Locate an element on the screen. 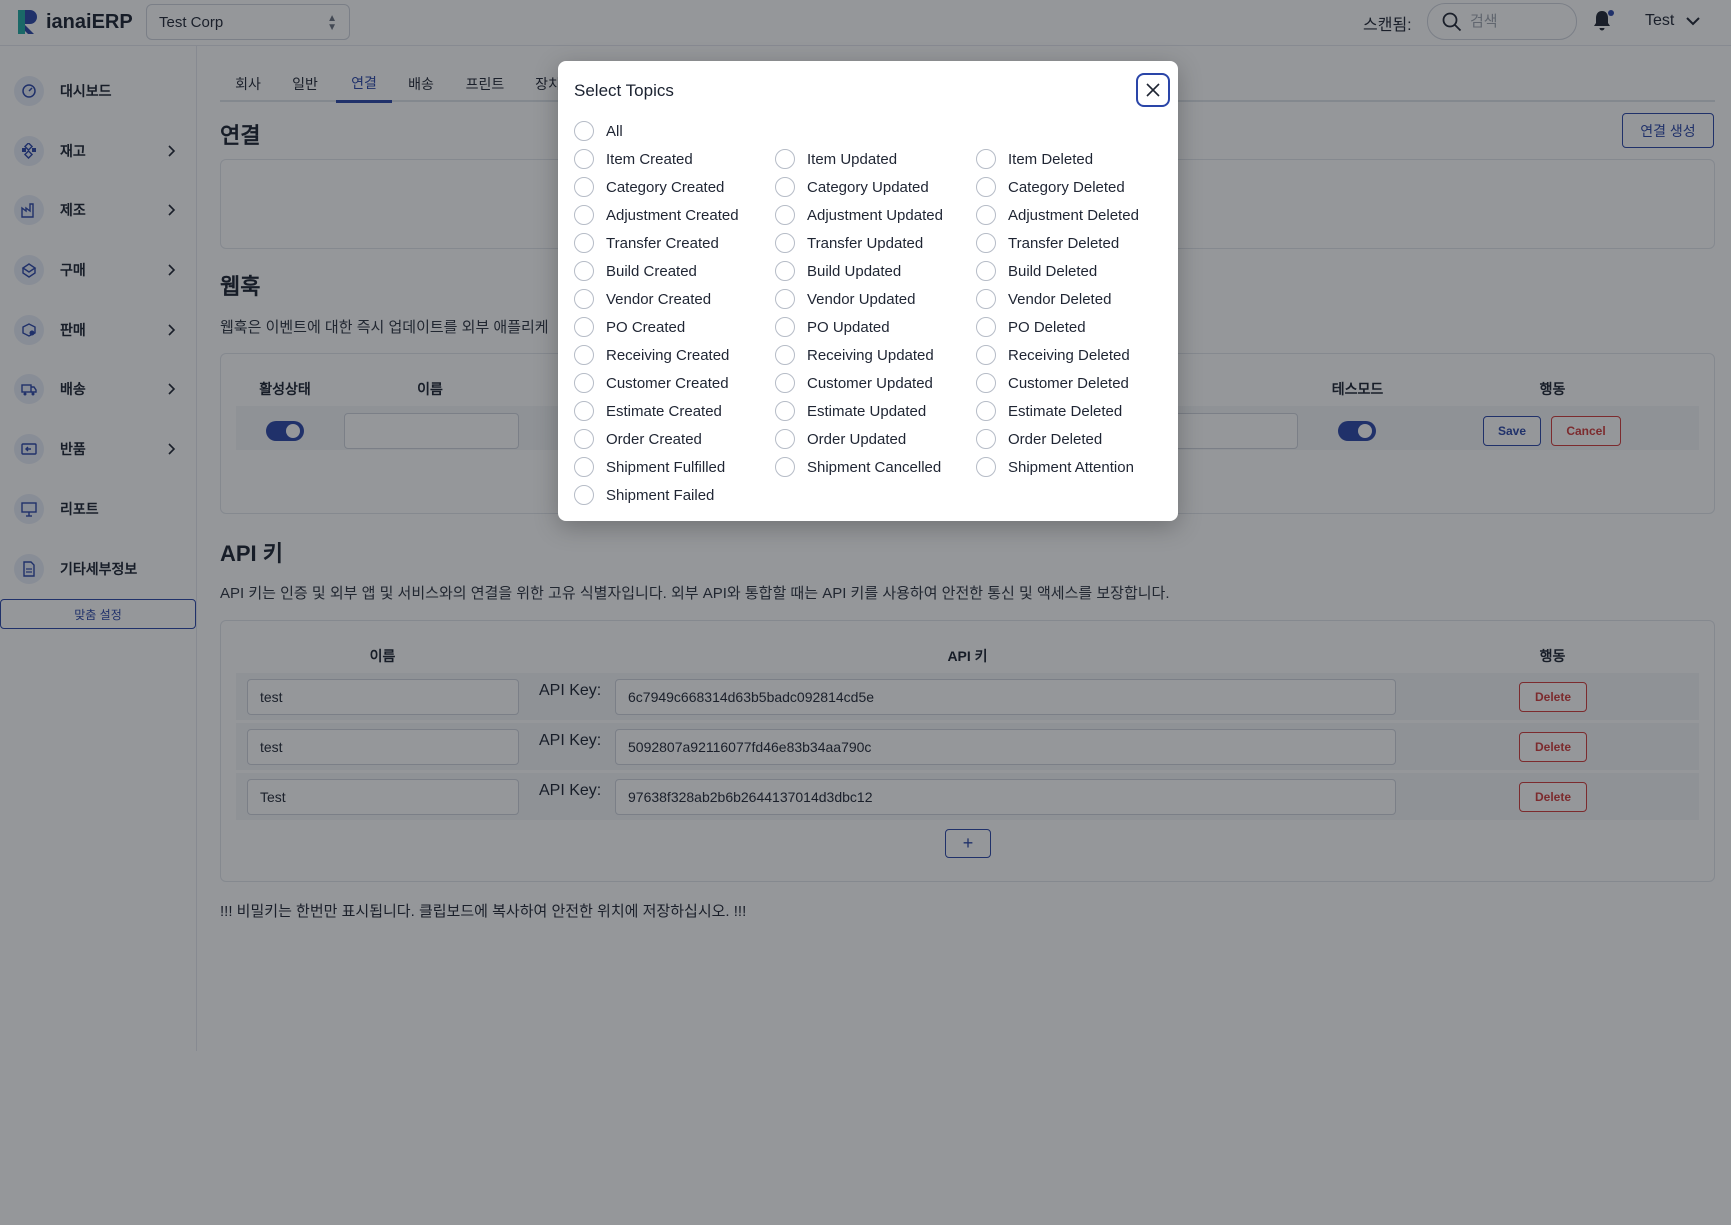 Image resolution: width=1731 pixels, height=1225 pixels. topic-label: Customer Created is located at coordinates (667, 383).